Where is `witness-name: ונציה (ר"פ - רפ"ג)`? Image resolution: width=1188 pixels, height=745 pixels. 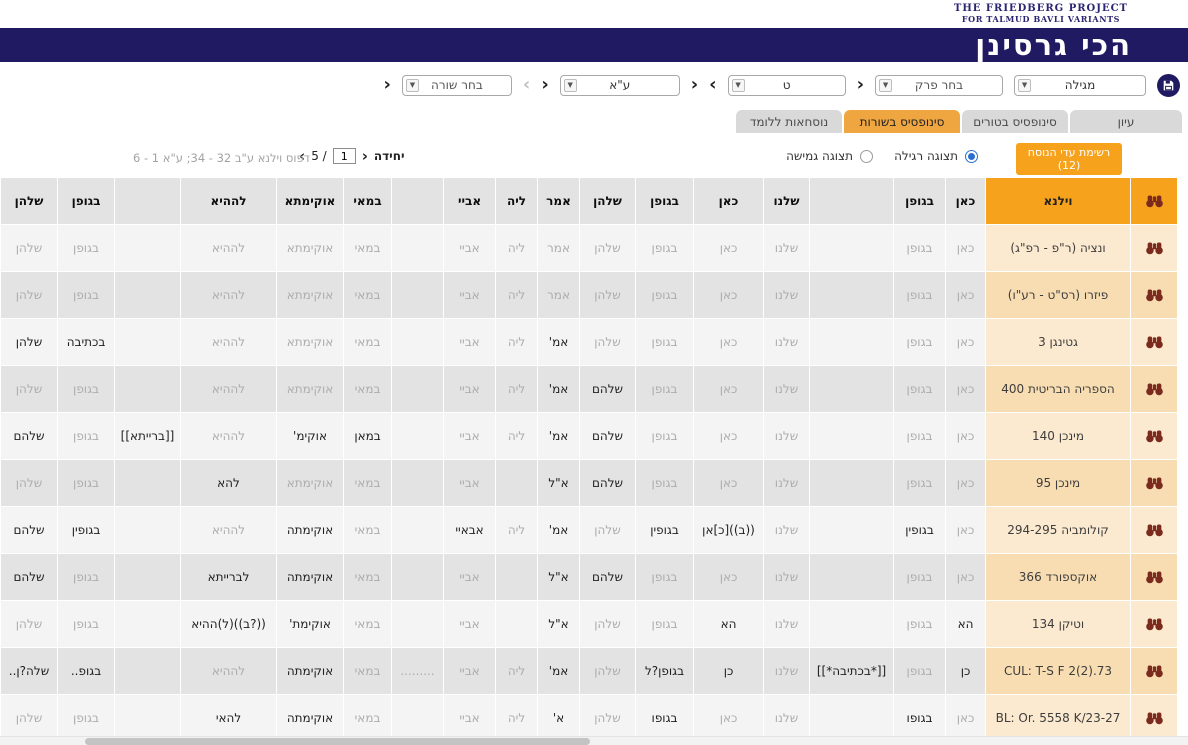 witness-name: ונציה (ר"פ - רפ"ג) is located at coordinates (1057, 248).